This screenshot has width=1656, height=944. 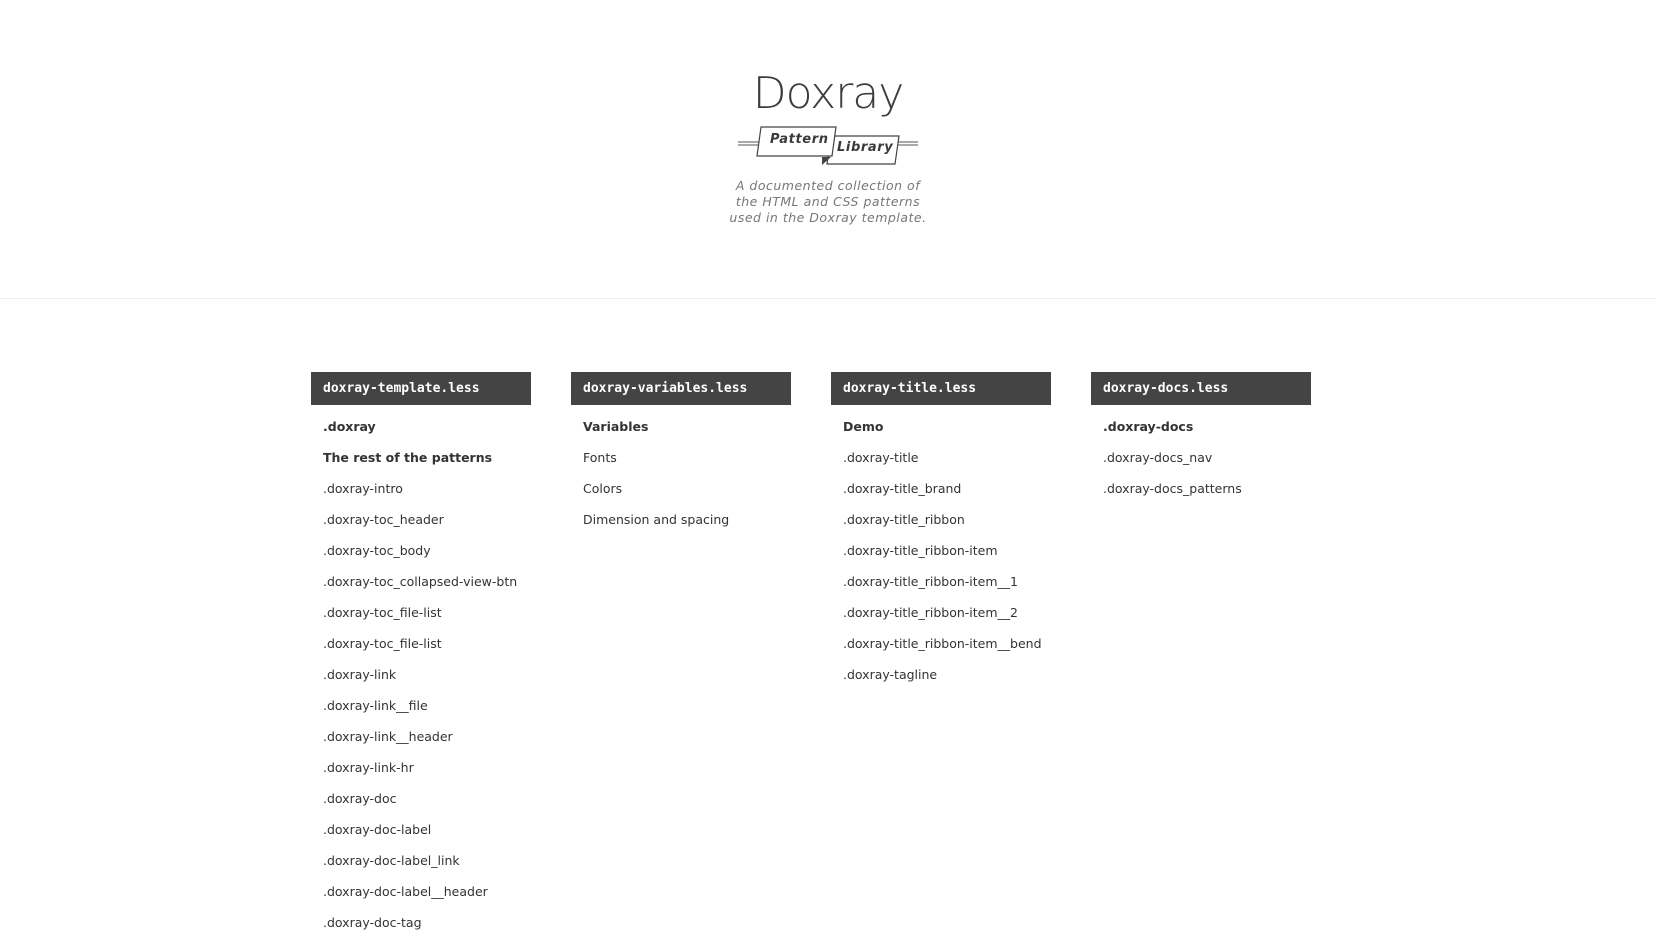 I want to click on toc-link: .doxray-title_ribbon-item__2, so click(x=947, y=618).